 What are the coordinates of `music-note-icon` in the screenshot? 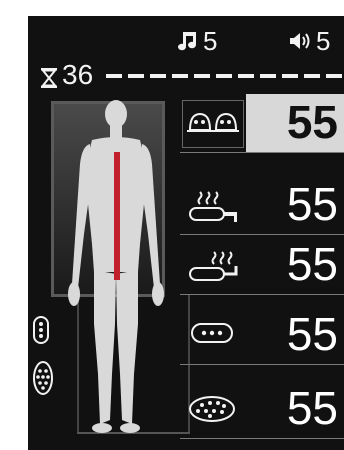 It's located at (188, 41).